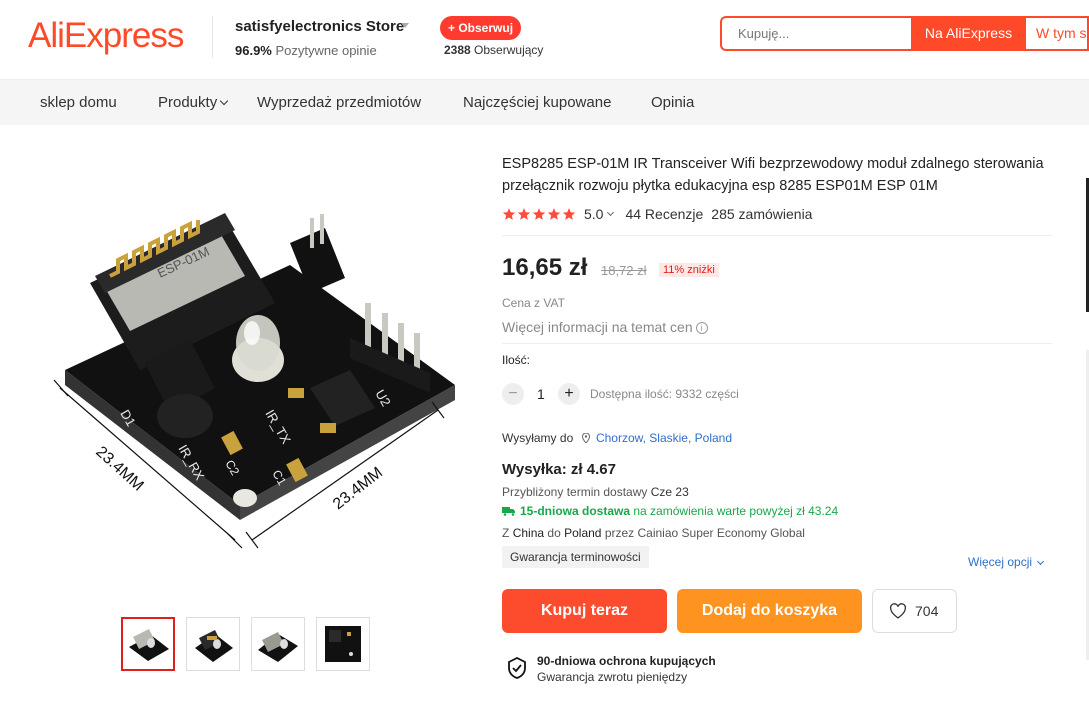 This screenshot has width=1089, height=715. Describe the element at coordinates (597, 327) in the screenshot. I see `price-info-label: Więcej informacji na temat cen` at that location.